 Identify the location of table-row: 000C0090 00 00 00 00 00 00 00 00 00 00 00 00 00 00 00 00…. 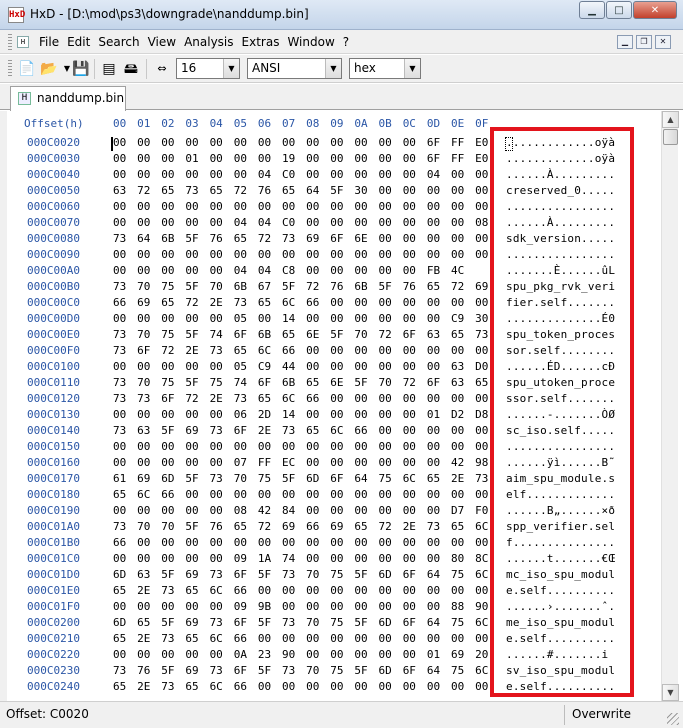
(327, 256).